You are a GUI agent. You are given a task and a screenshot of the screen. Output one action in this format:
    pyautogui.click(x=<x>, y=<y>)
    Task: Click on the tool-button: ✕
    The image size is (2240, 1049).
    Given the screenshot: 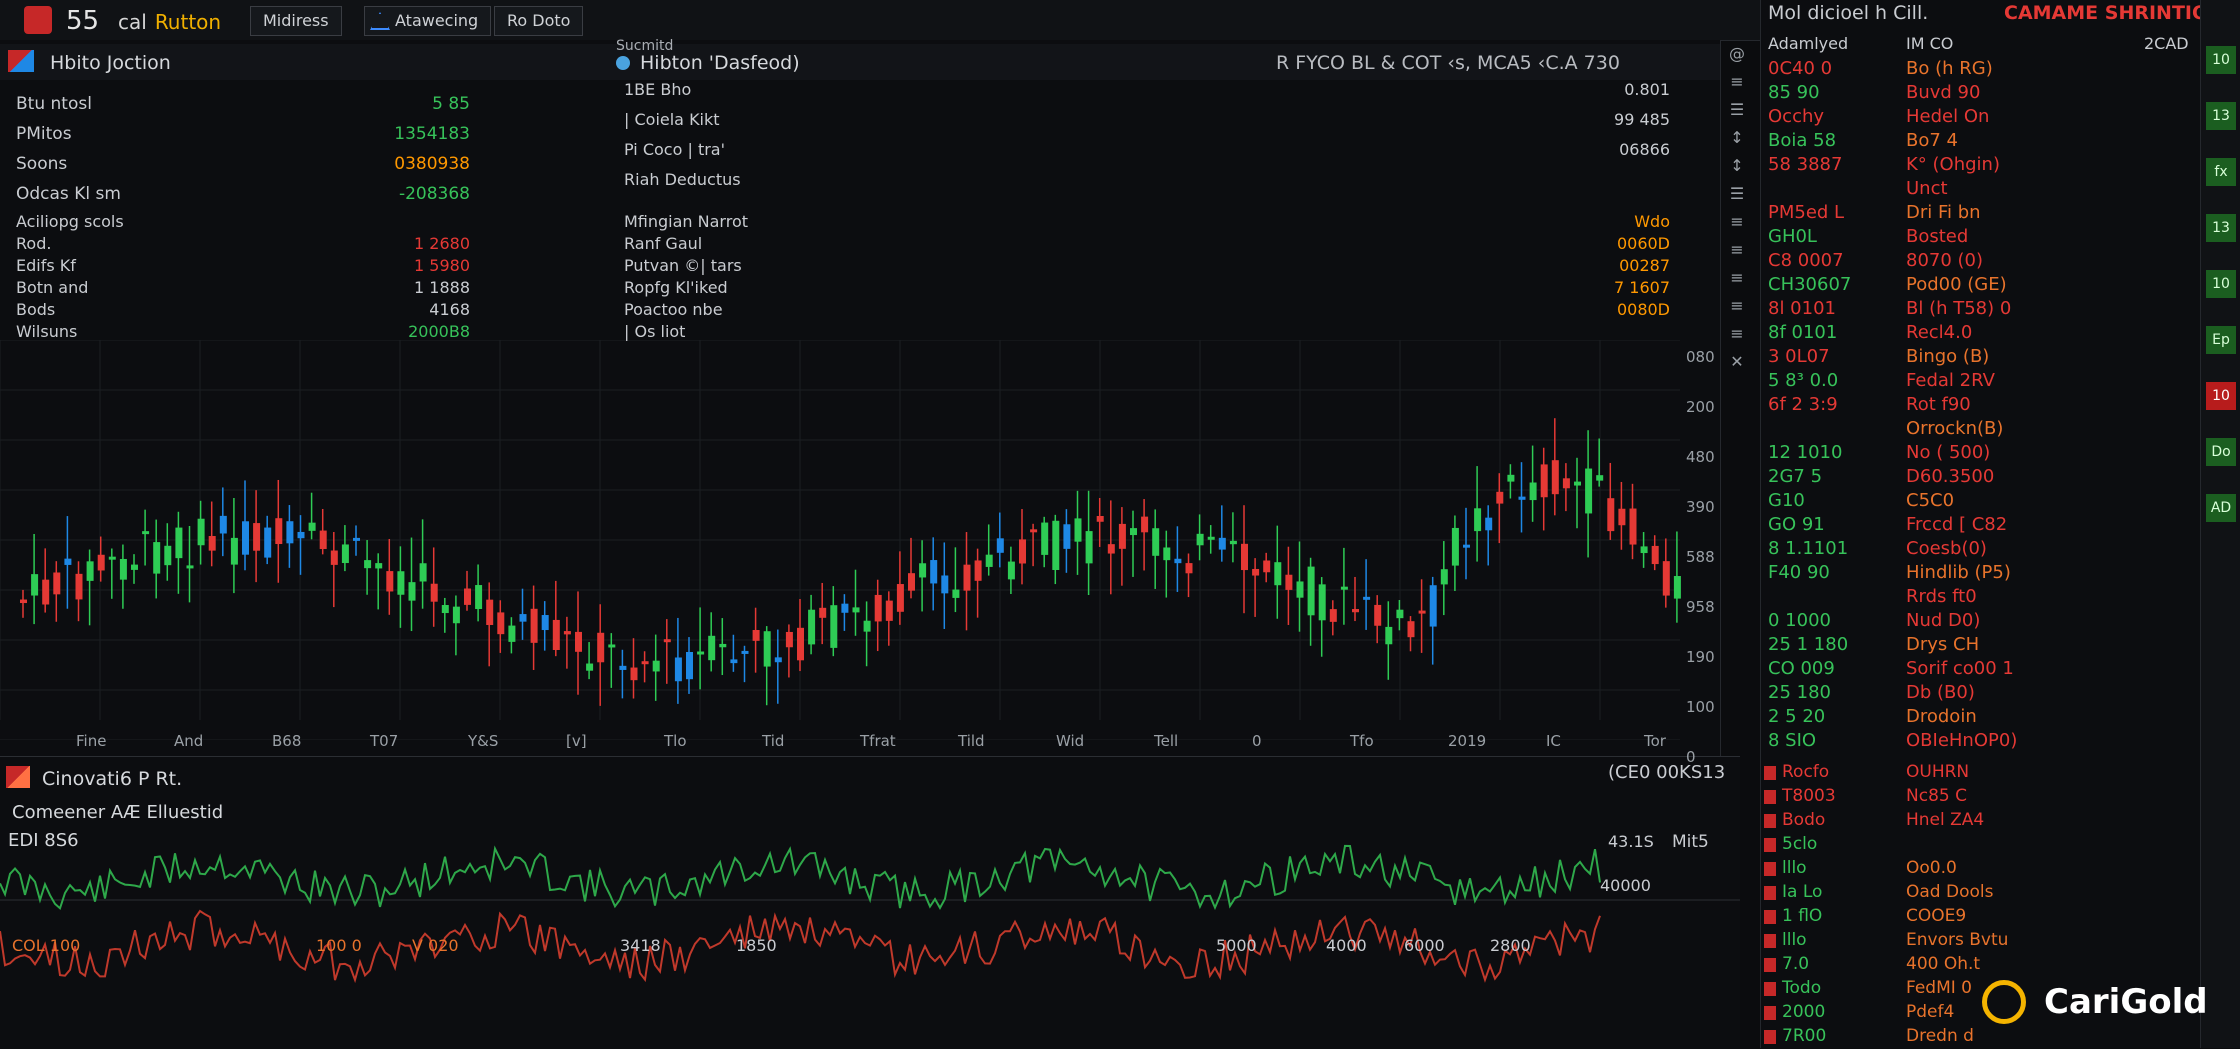 What is the action you would take?
    pyautogui.click(x=1737, y=363)
    